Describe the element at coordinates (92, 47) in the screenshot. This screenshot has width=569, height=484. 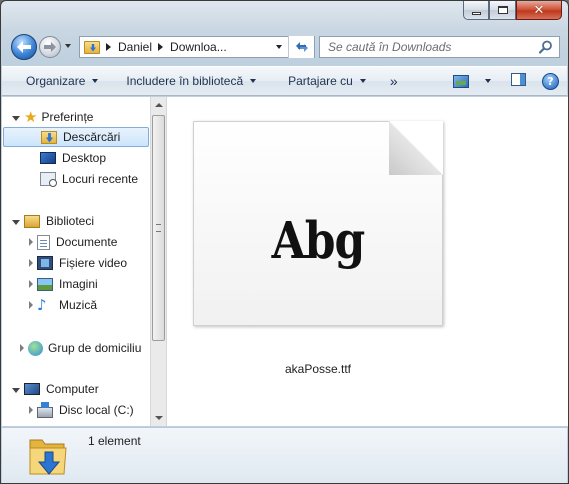
I see `folder-icon` at that location.